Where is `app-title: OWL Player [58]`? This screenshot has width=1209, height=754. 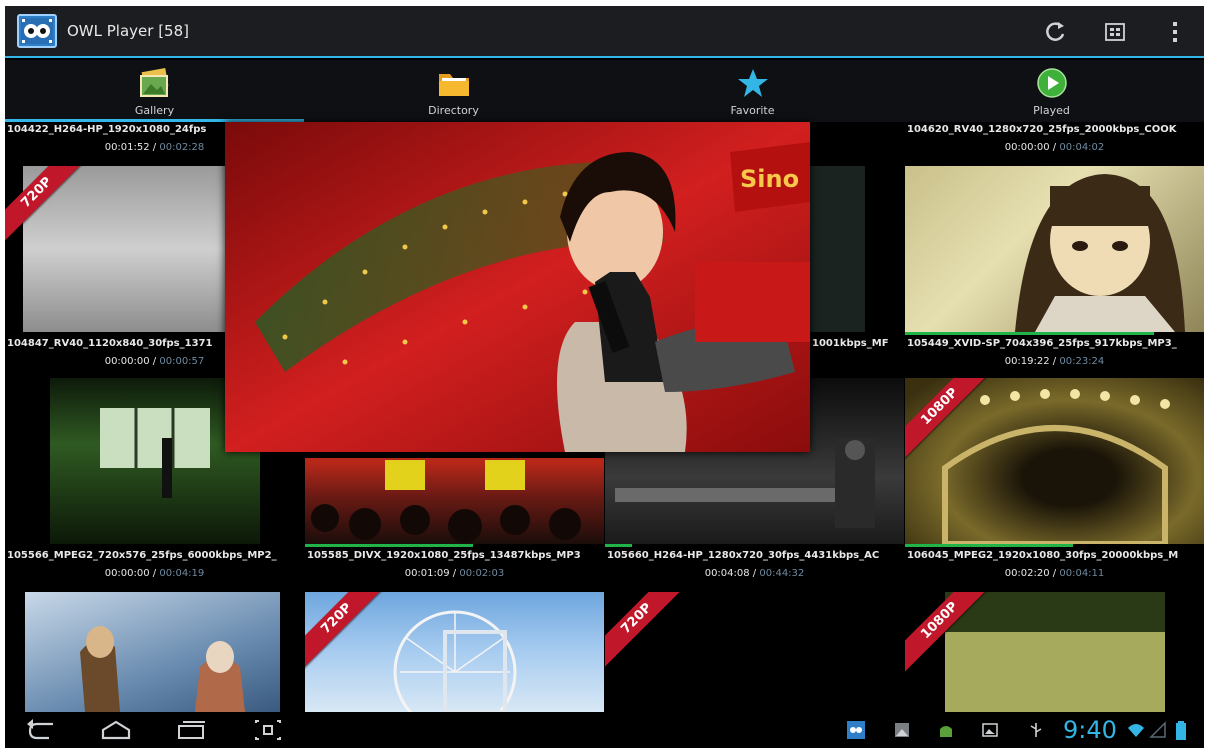
app-title: OWL Player [58] is located at coordinates (128, 31).